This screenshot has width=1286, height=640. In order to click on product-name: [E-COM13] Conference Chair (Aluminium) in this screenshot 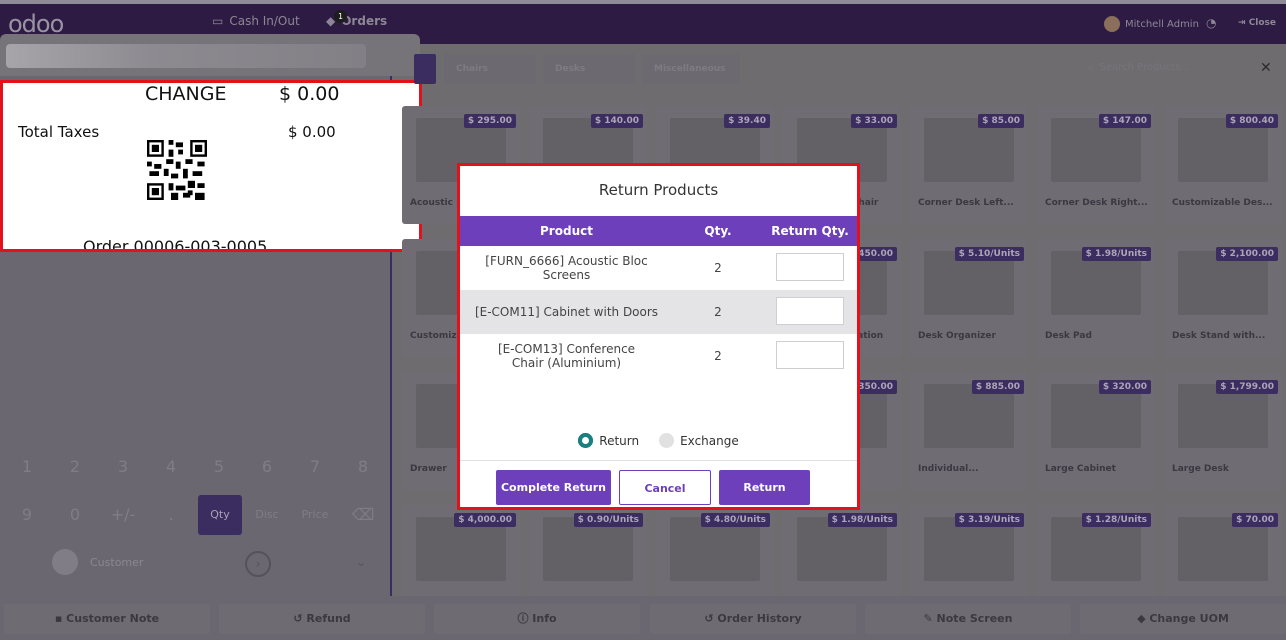, I will do `click(566, 356)`.